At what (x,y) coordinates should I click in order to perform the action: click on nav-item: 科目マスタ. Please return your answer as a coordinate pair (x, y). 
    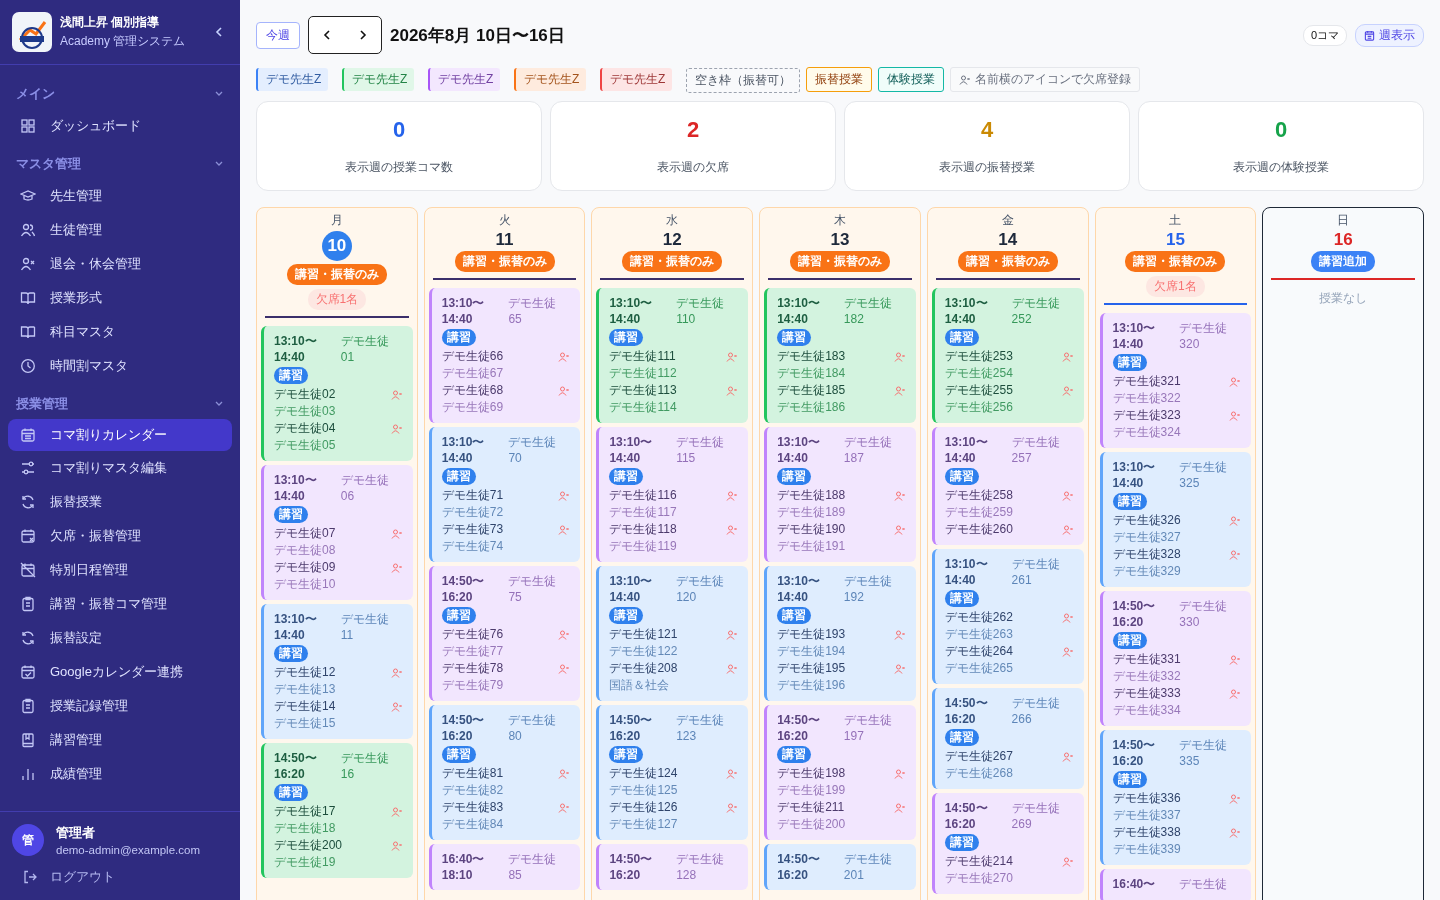
    Looking at the image, I should click on (120, 332).